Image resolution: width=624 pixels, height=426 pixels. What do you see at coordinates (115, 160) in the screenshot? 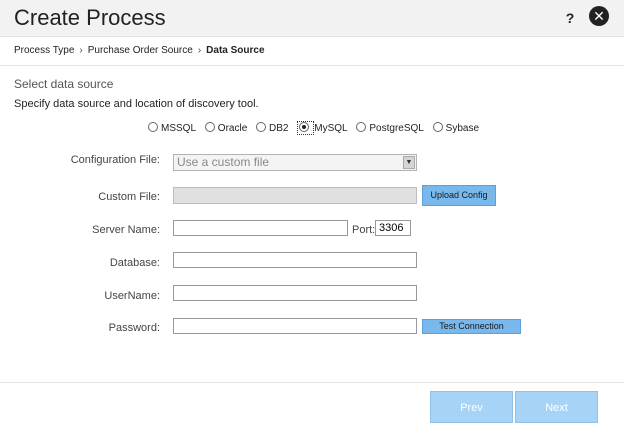
I see `config-file-label: Configuration File:` at bounding box center [115, 160].